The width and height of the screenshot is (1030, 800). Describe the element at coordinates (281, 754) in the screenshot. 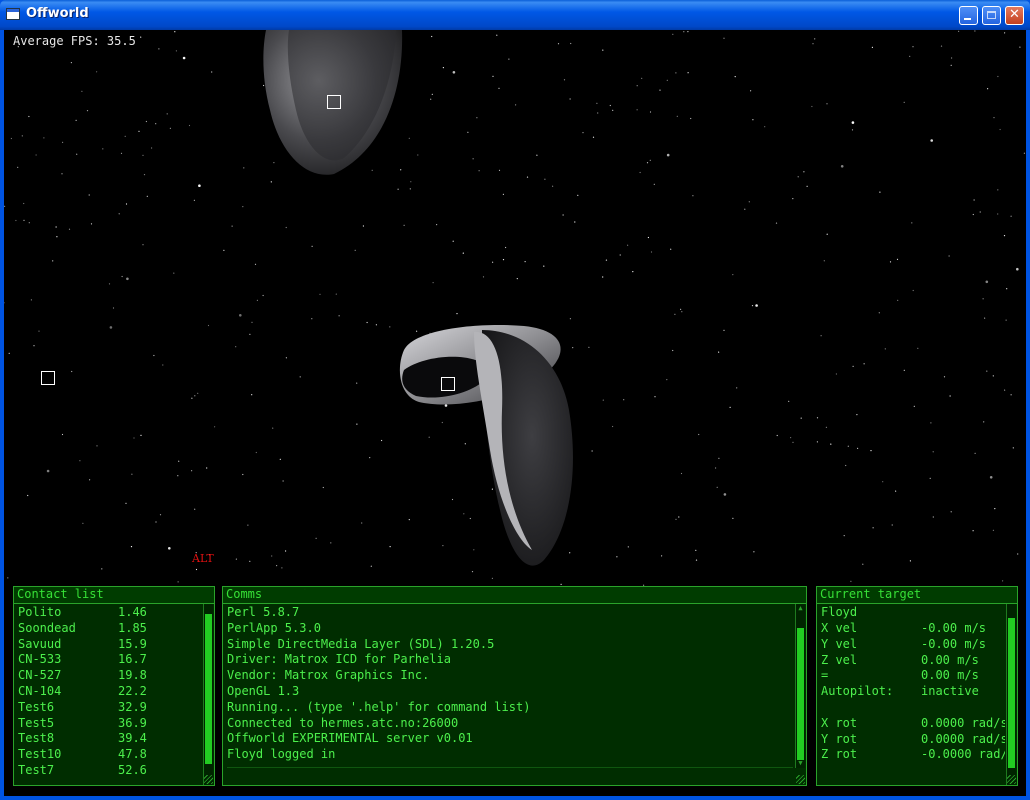

I see `comms-line: Floyd logged in` at that location.